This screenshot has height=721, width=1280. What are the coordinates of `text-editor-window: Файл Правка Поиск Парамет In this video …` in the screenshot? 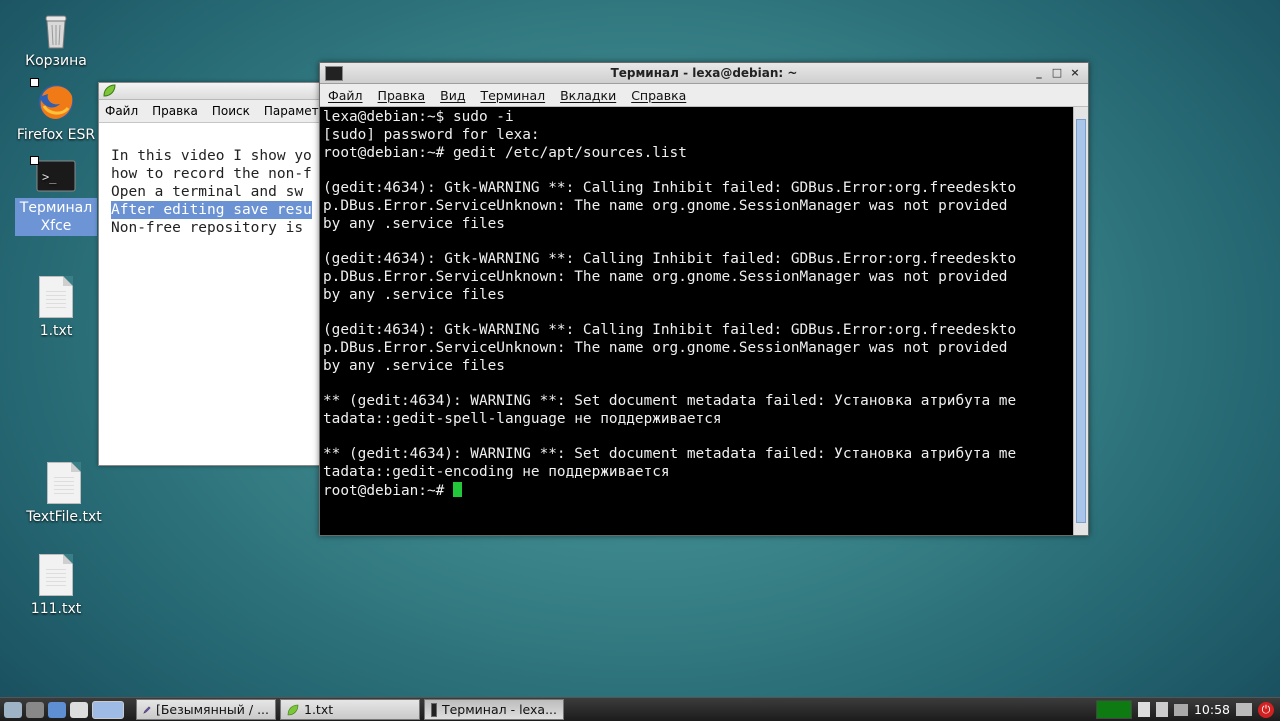 It's located at (214, 274).